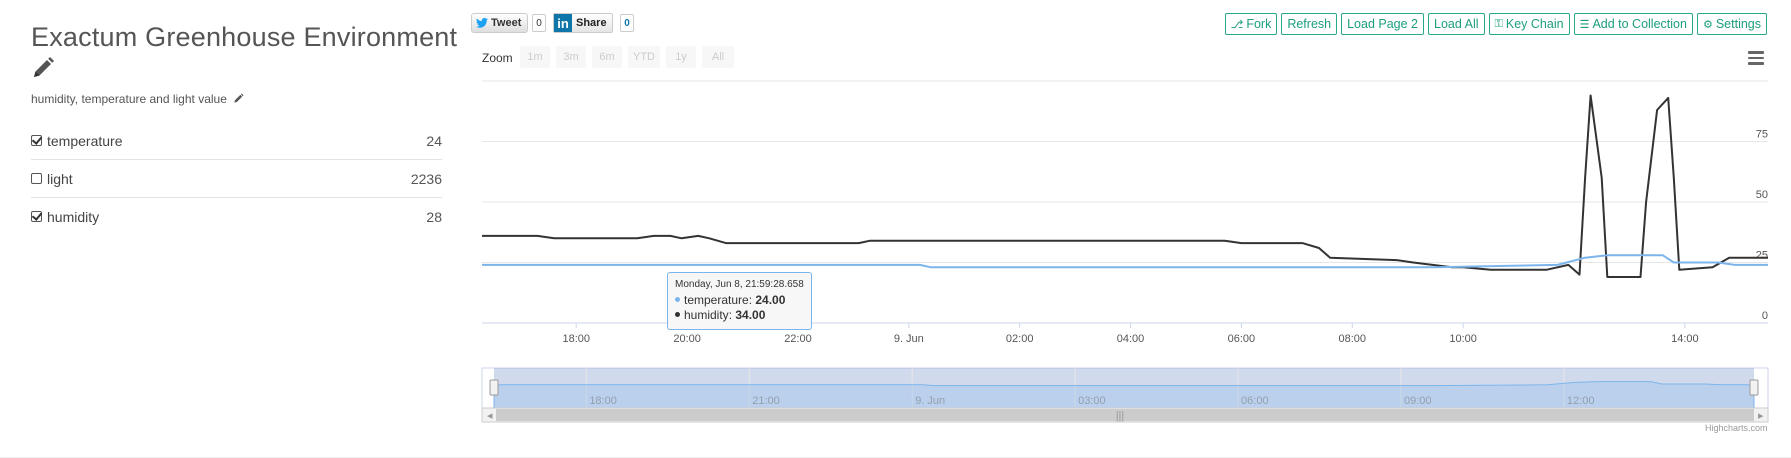 This screenshot has height=458, width=1791. I want to click on x-tick-label: 18:00, so click(576, 339).